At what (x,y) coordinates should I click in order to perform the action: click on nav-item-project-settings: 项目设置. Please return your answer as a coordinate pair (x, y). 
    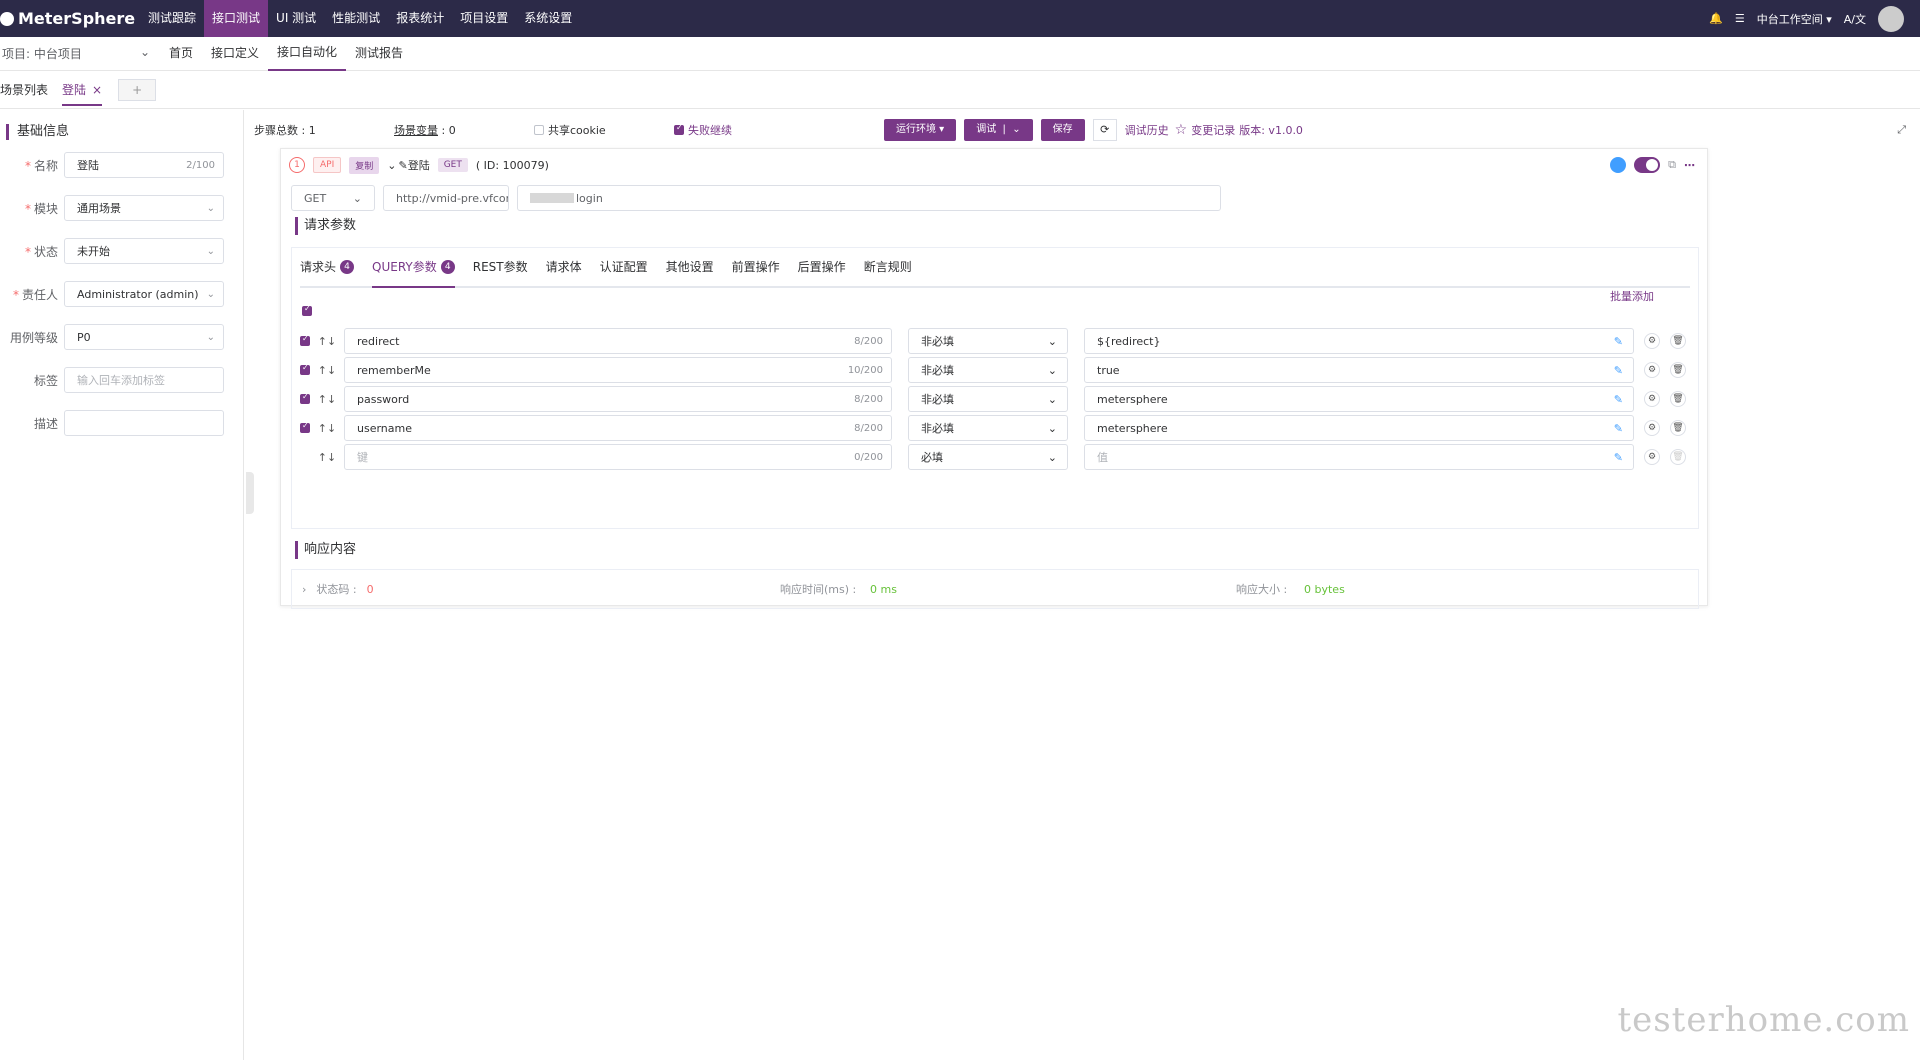
    Looking at the image, I should click on (484, 18).